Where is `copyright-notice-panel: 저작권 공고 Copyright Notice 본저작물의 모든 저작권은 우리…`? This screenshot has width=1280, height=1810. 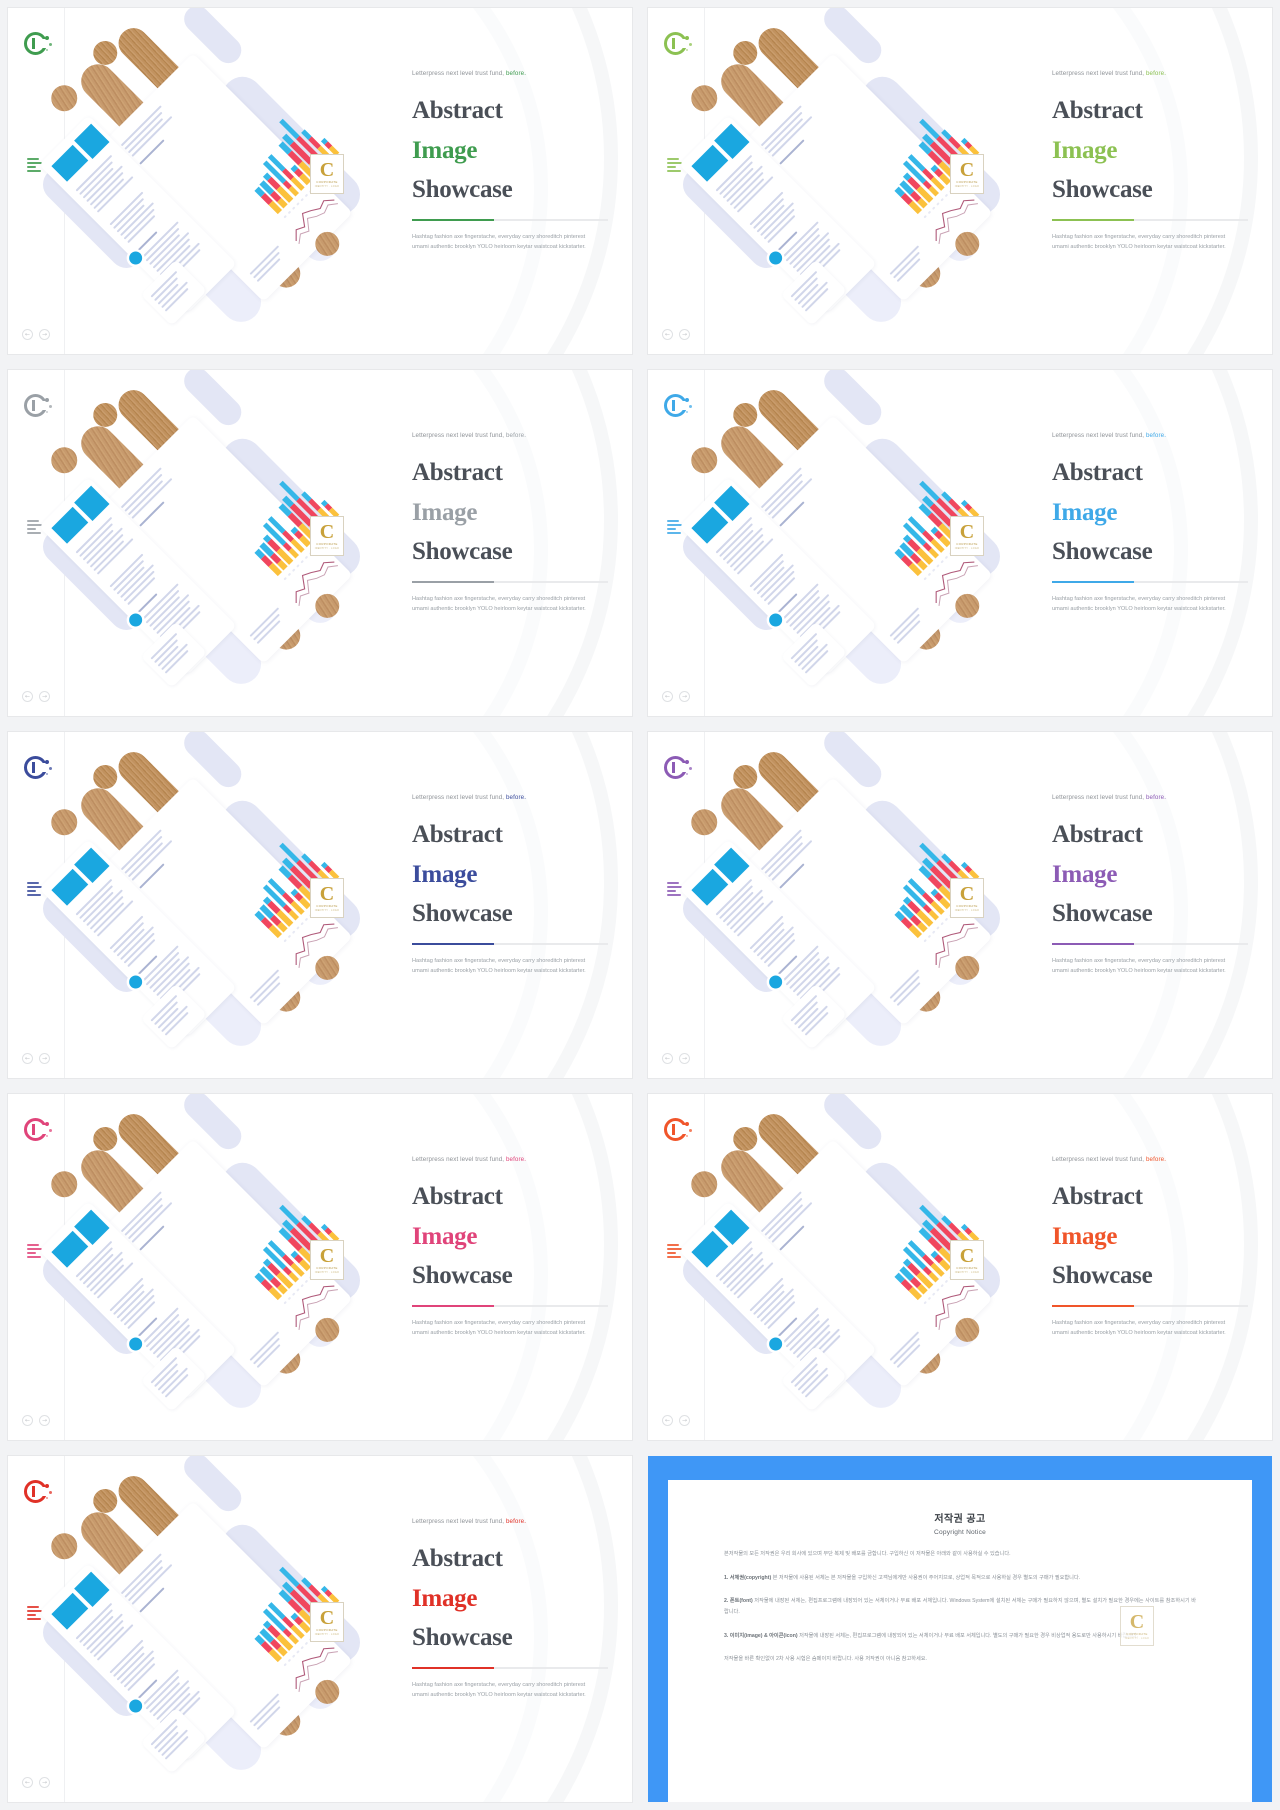
copyright-notice-panel: 저작권 공고 Copyright Notice 본저작물의 모든 저작권은 우리… is located at coordinates (960, 1629).